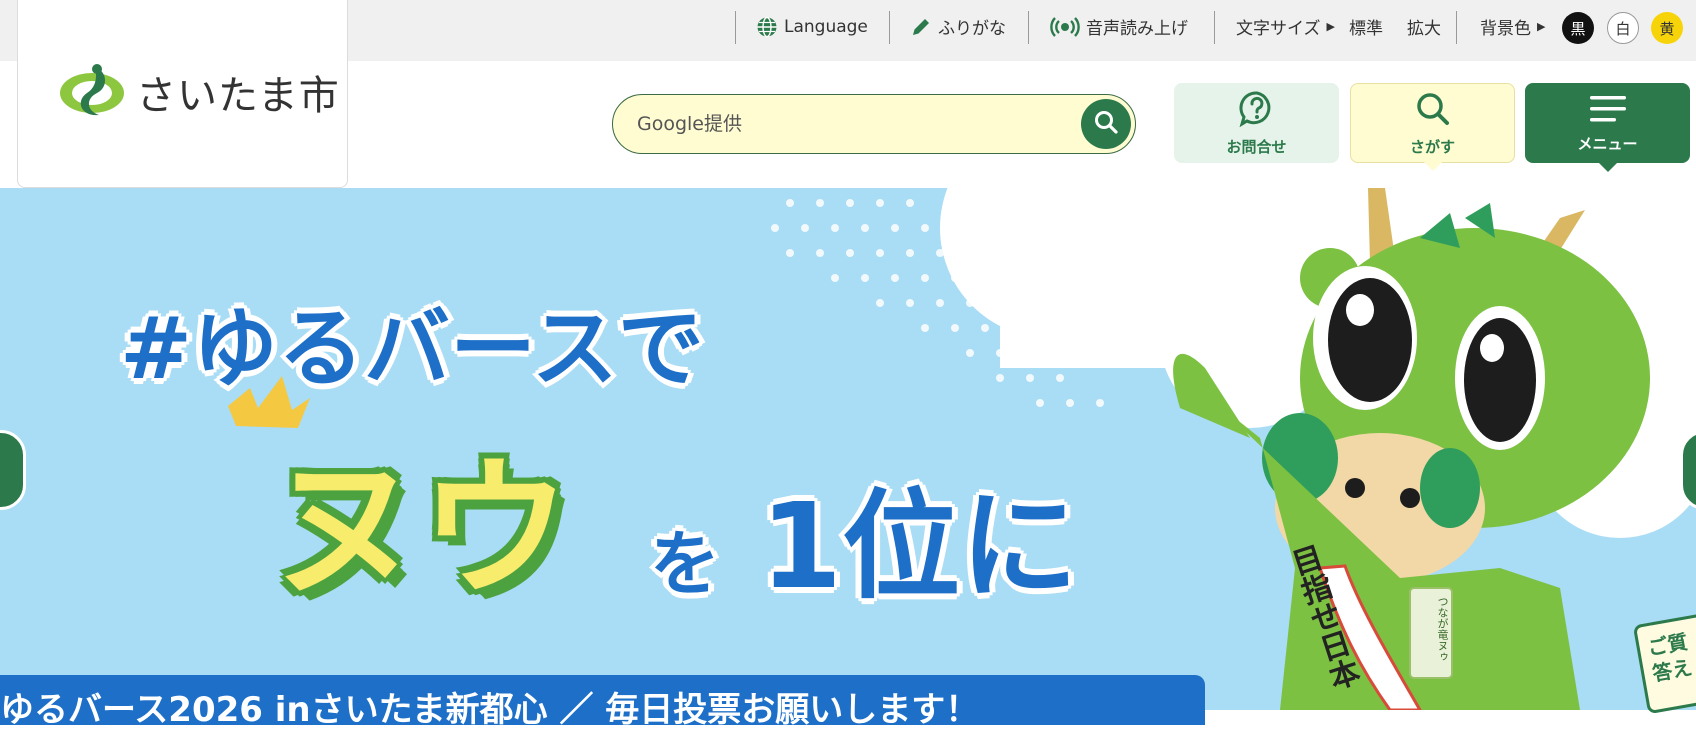 This screenshot has height=731, width=1696. I want to click on site-search, so click(874, 124).